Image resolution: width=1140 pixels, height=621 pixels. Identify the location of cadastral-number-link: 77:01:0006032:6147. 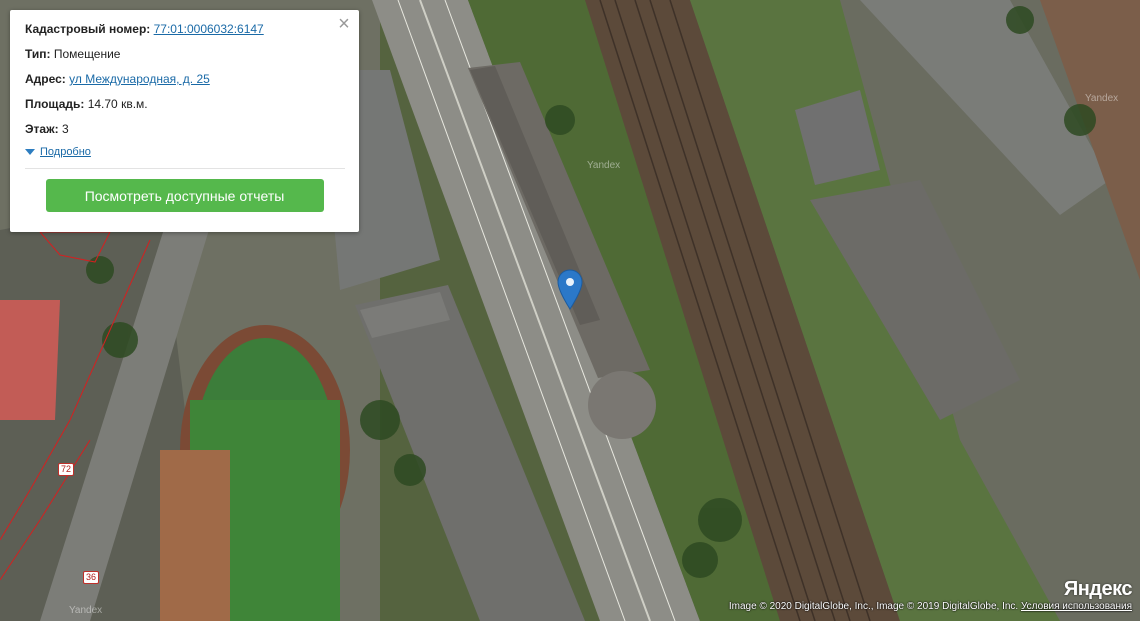
(209, 29).